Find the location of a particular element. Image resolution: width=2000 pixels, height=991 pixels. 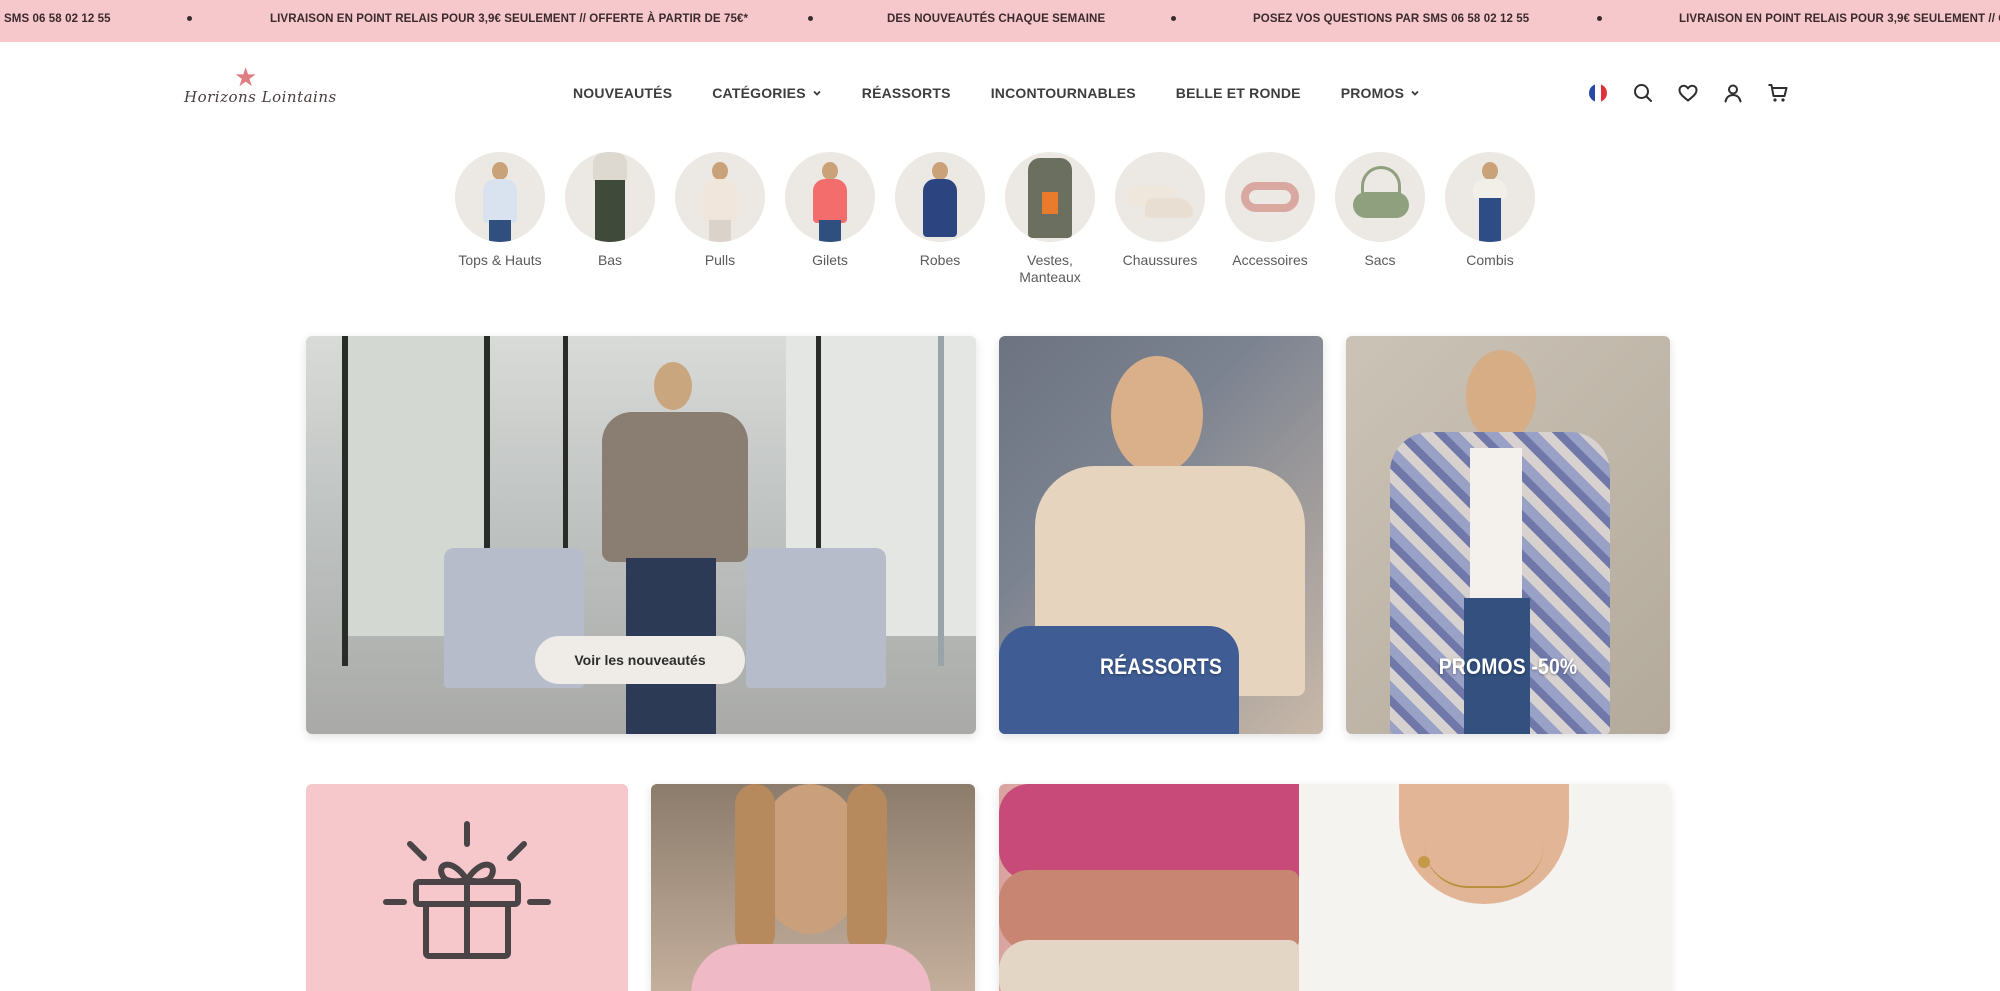

promos-tile: PROMOS -50% is located at coordinates (1508, 535).